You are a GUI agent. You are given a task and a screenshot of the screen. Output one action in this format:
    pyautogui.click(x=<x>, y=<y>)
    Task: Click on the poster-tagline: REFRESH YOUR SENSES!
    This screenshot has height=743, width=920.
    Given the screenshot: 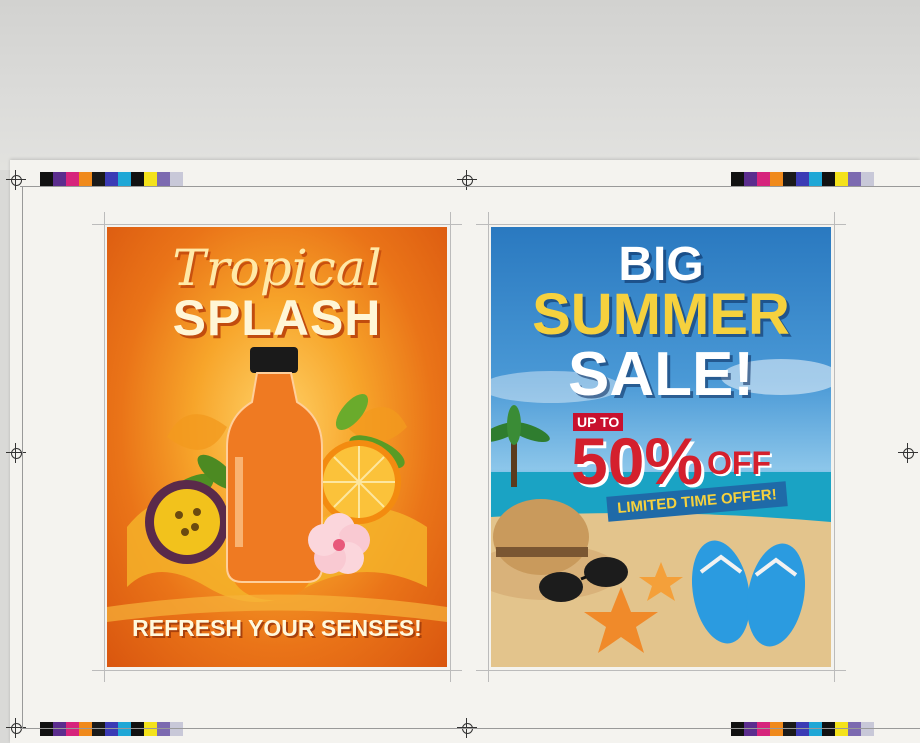 What is the action you would take?
    pyautogui.click(x=277, y=628)
    